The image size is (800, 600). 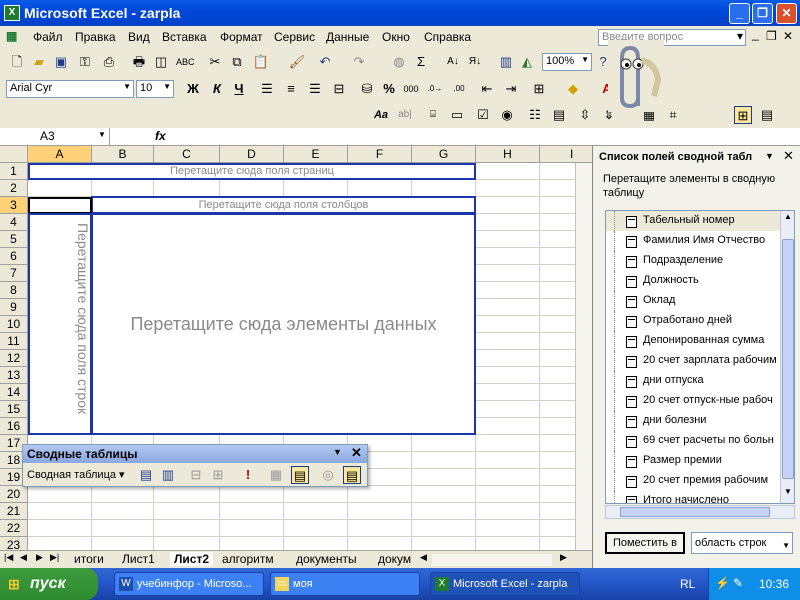 I want to click on row-header: 13, so click(x=14, y=375).